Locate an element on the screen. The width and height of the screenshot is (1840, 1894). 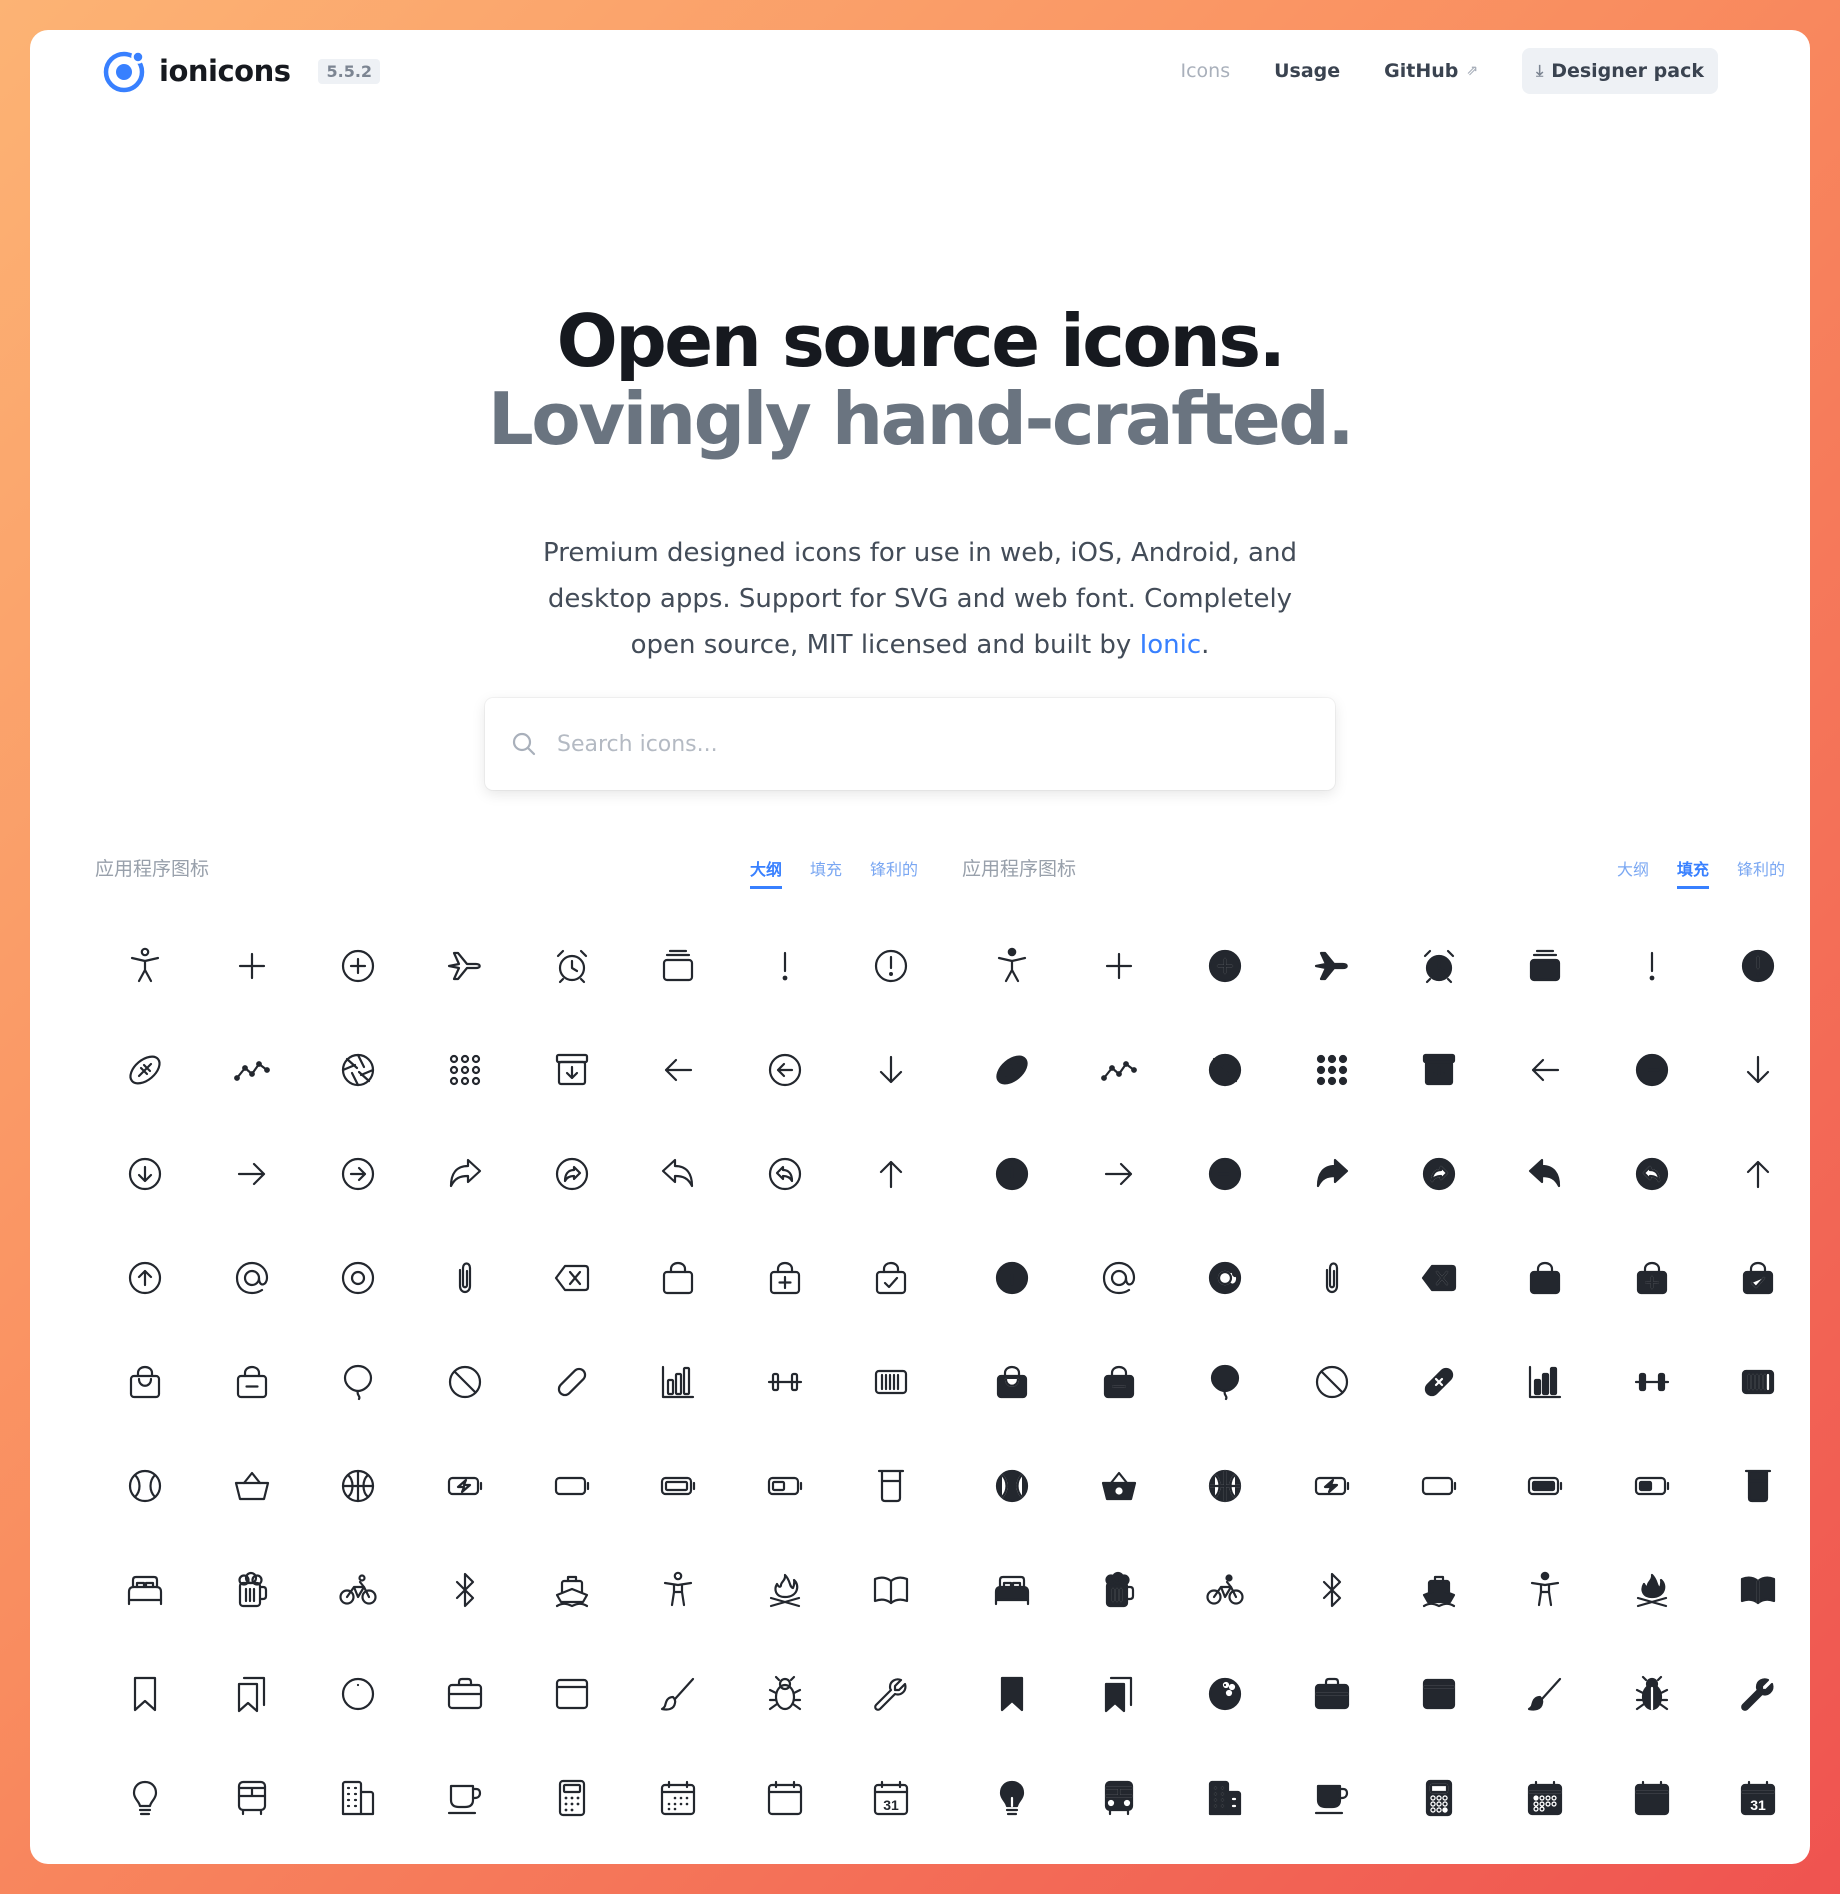
left-tab-outline: 大纲 is located at coordinates (765, 872).